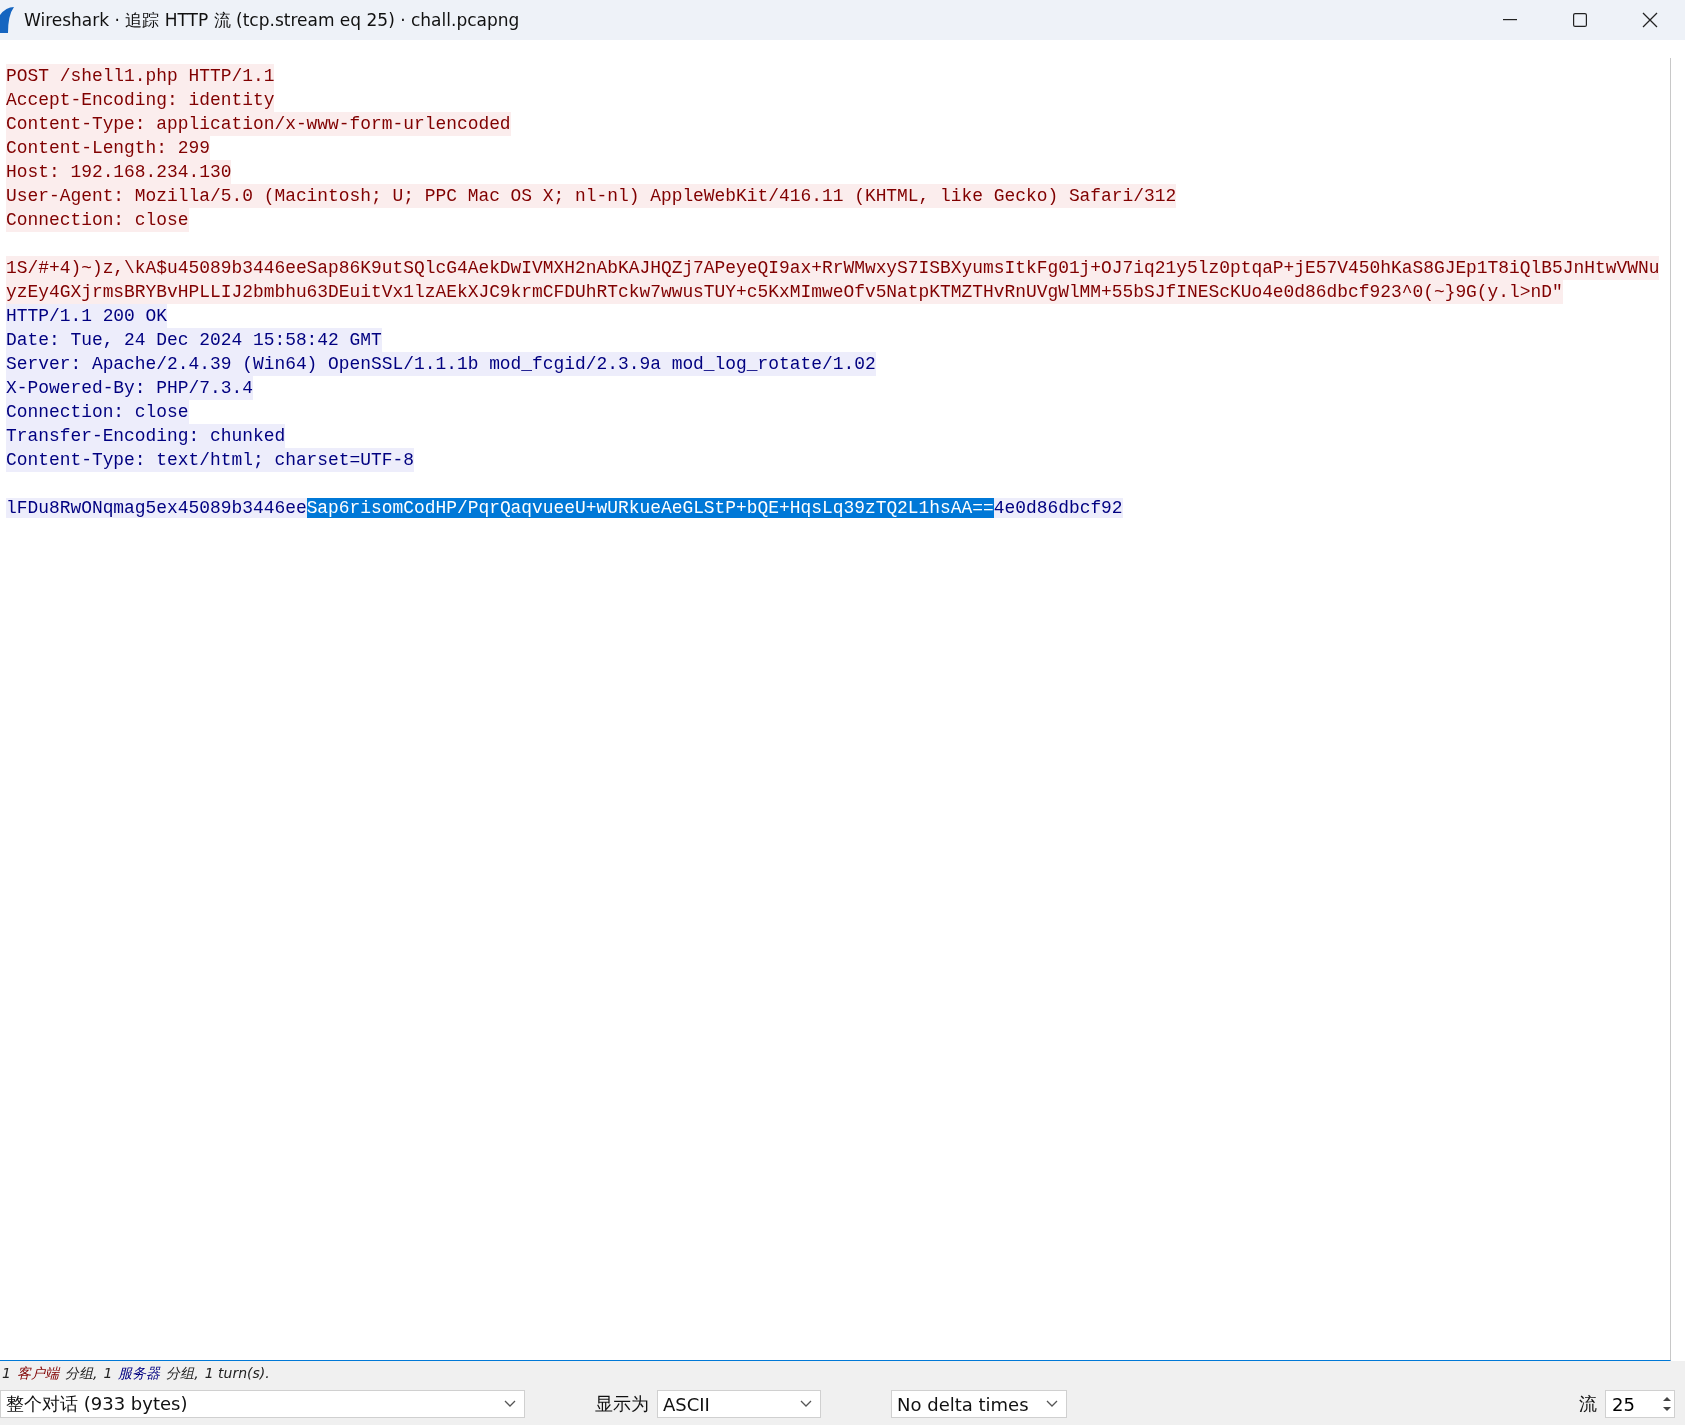 This screenshot has height=1425, width=1685. Describe the element at coordinates (979, 1404) in the screenshot. I see `delta-times-select: No delta times` at that location.